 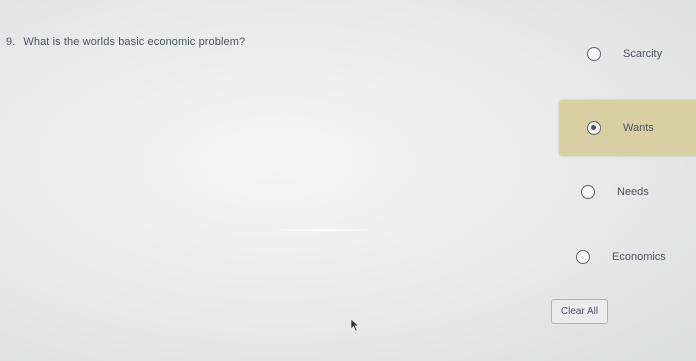 What do you see at coordinates (615, 192) in the screenshot?
I see `answer-option-needs: Needs` at bounding box center [615, 192].